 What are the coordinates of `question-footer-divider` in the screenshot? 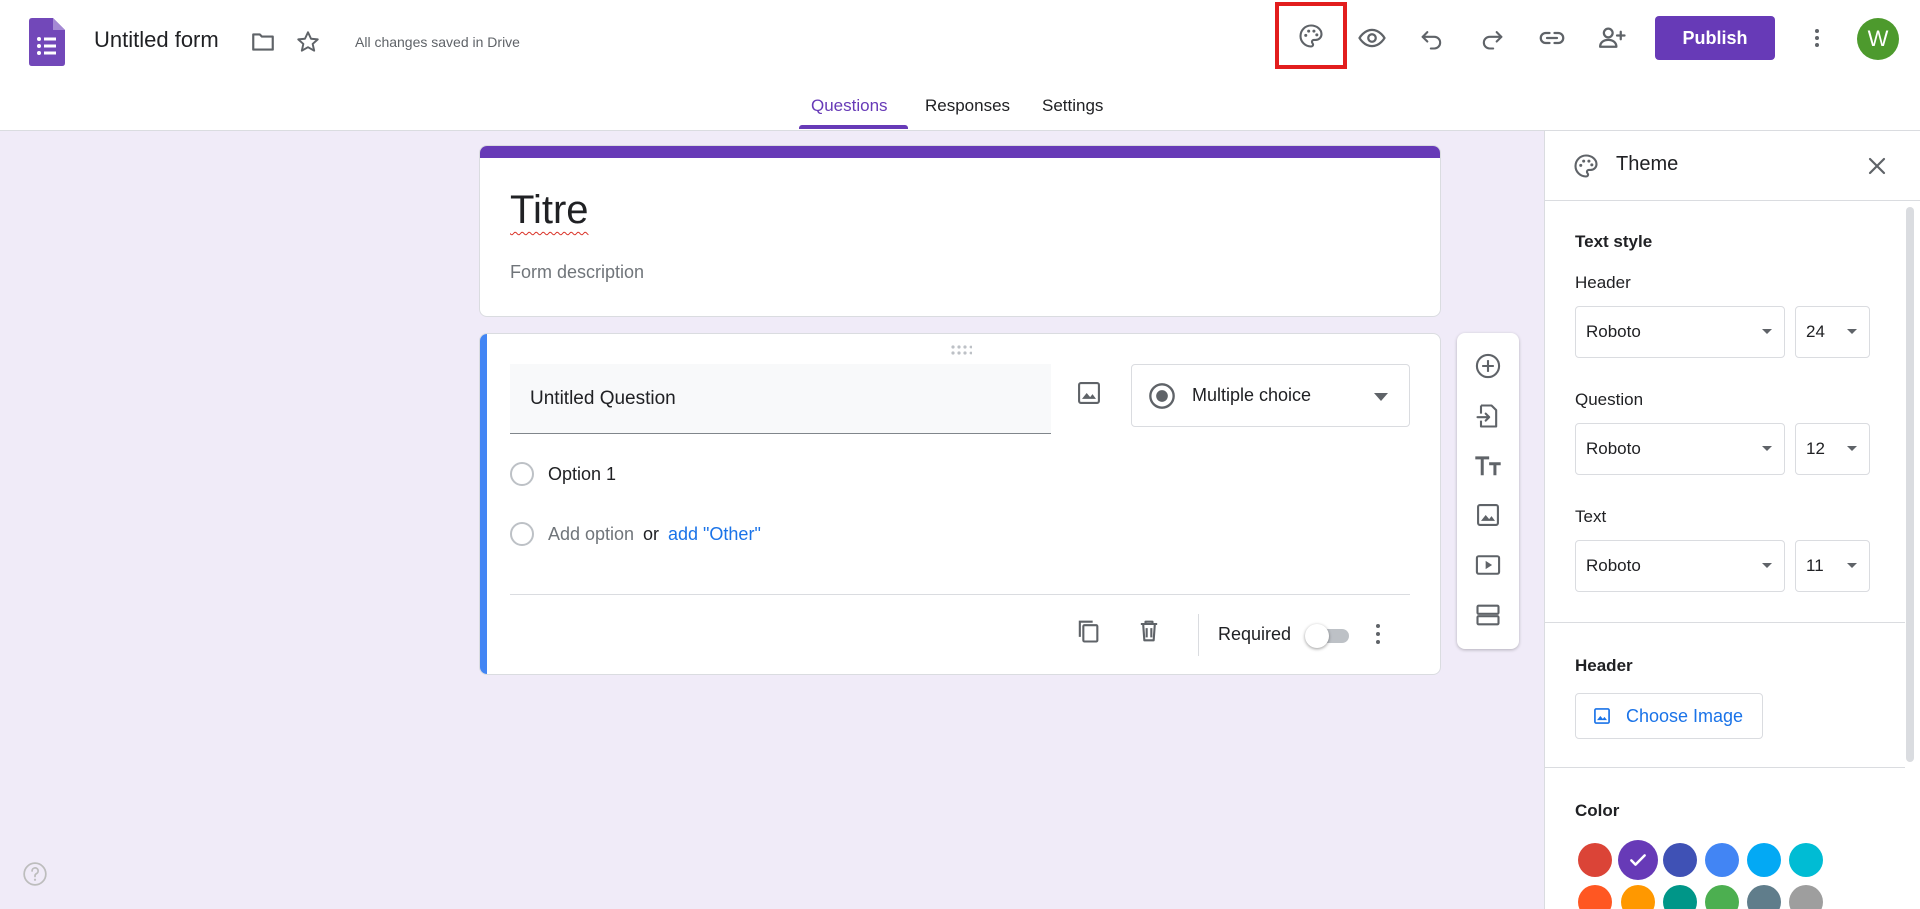 It's located at (960, 594).